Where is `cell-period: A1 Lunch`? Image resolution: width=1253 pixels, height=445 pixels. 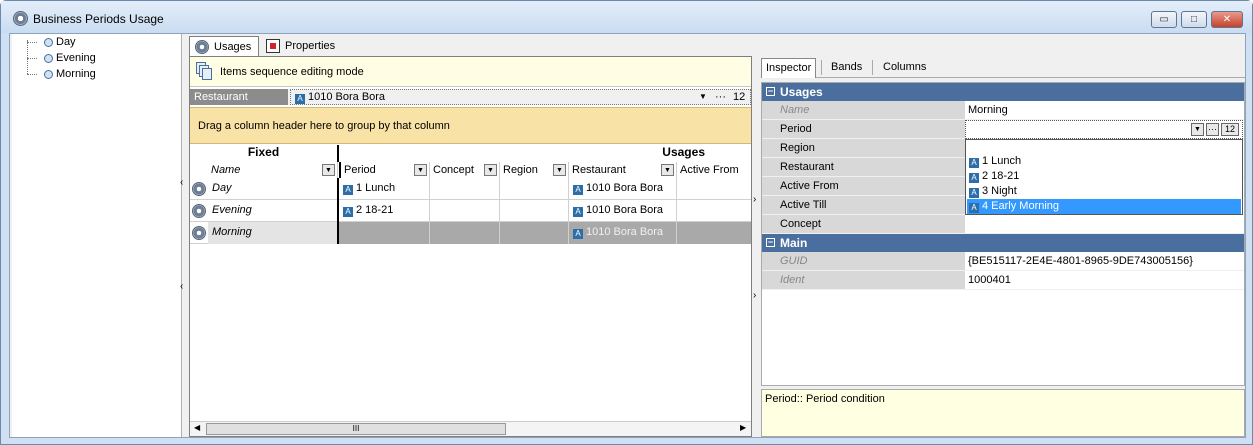 cell-period: A1 Lunch is located at coordinates (384, 189).